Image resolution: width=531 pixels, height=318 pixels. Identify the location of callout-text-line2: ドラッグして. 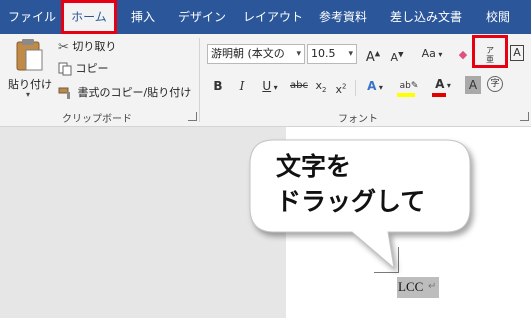
(351, 201).